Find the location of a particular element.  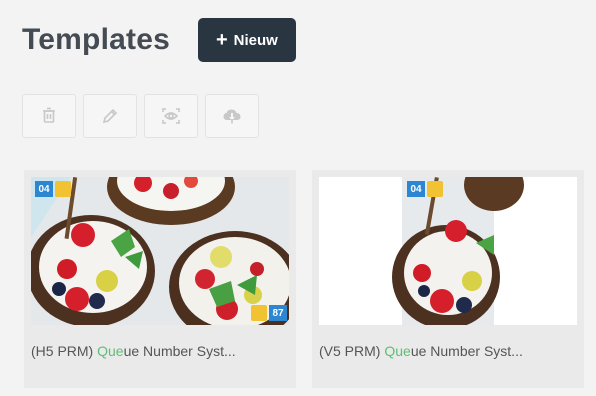

trash-icon is located at coordinates (49, 115).